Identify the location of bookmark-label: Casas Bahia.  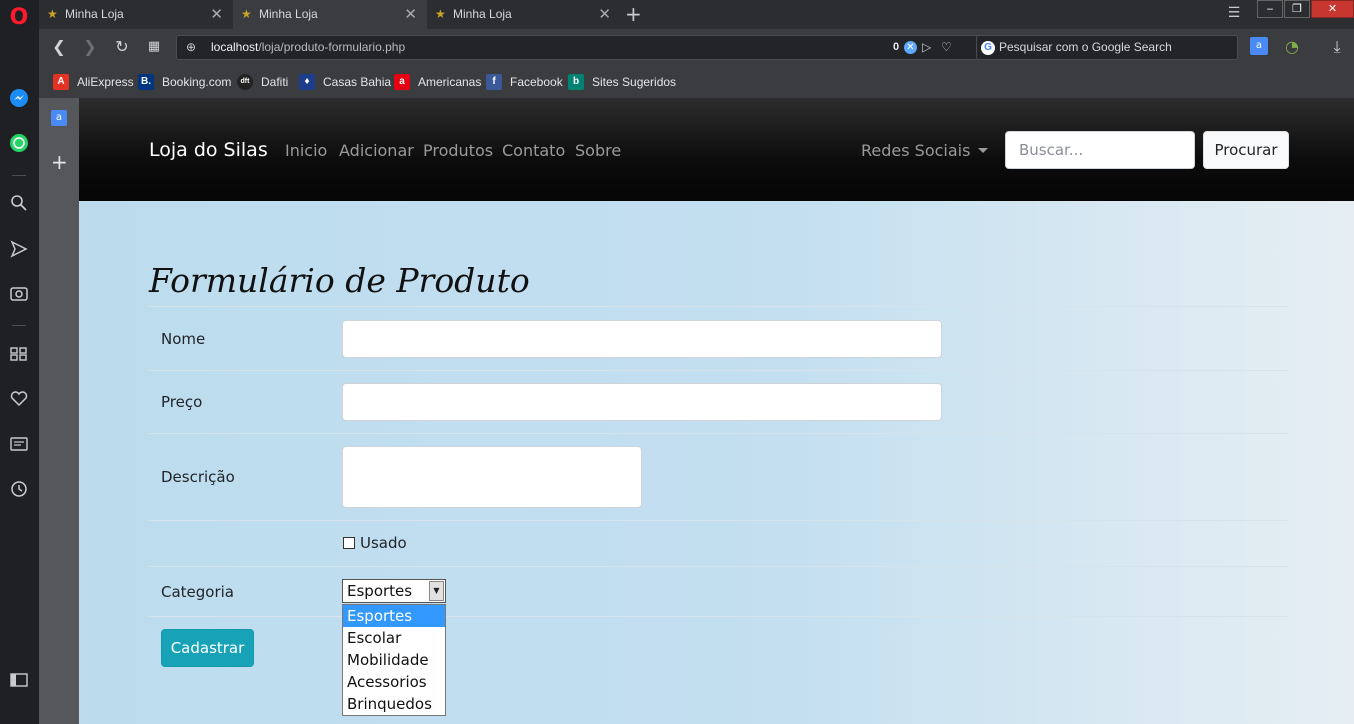
(357, 82).